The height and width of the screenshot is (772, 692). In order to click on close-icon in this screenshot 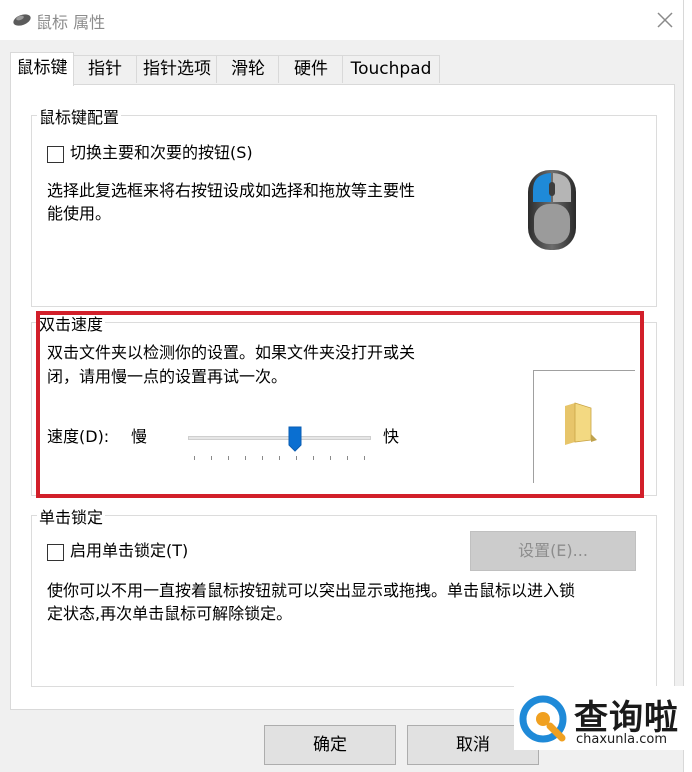, I will do `click(665, 20)`.